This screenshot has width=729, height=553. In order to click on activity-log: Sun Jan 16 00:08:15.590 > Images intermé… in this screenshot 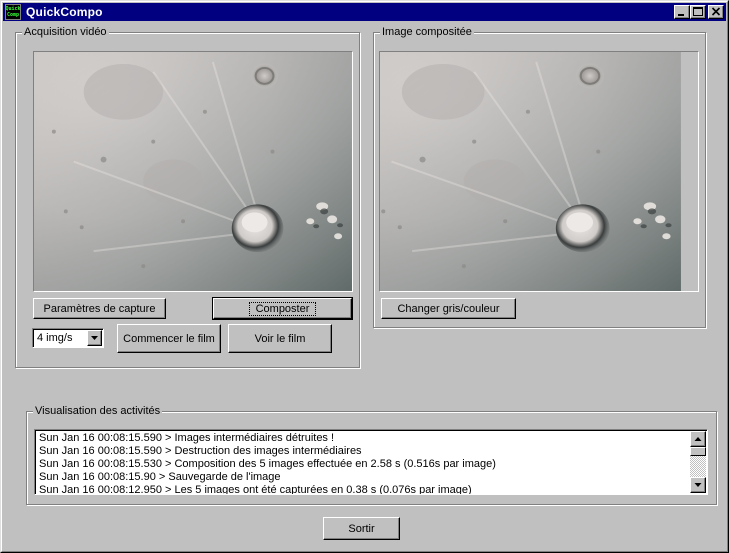, I will do `click(371, 462)`.